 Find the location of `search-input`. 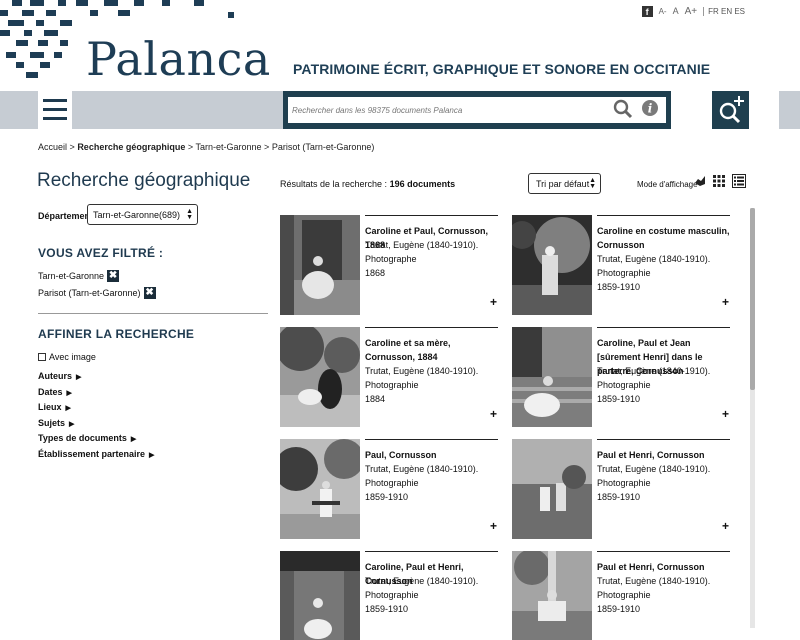

search-input is located at coordinates (477, 110).